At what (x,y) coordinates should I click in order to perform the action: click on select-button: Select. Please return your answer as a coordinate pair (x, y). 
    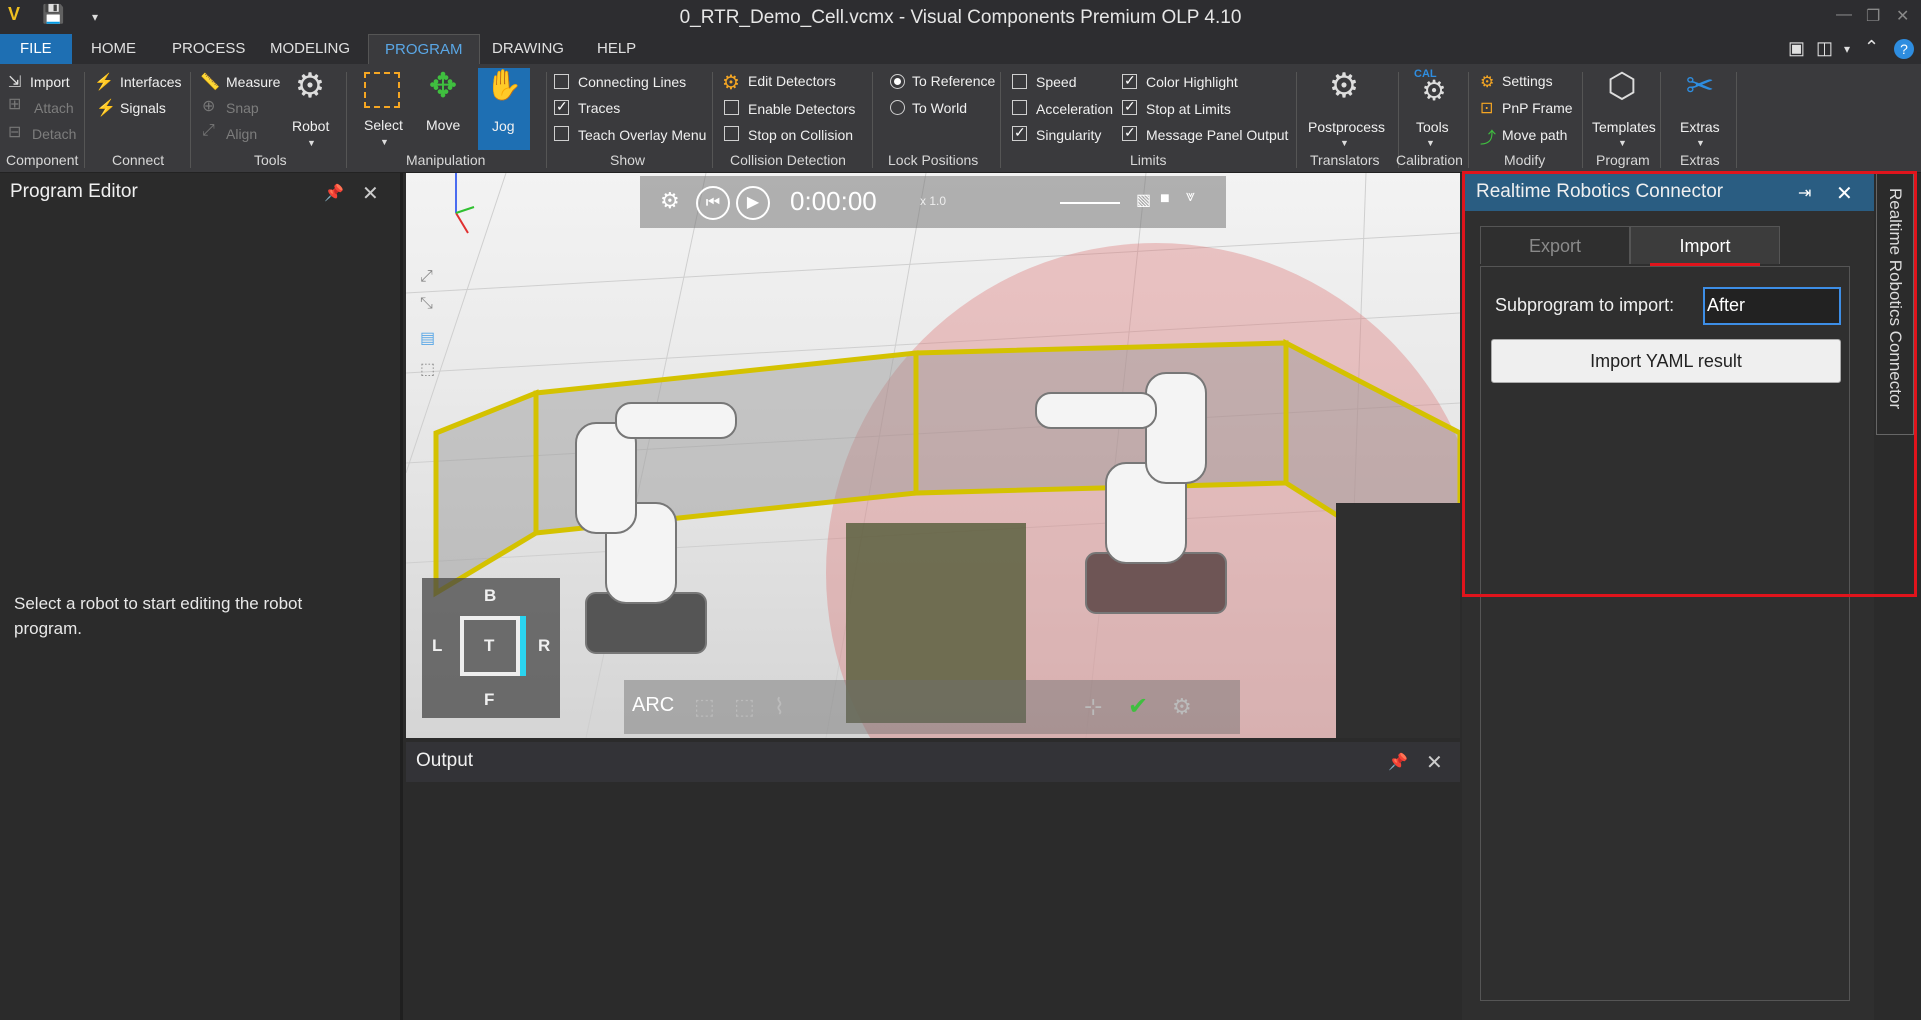
    Looking at the image, I should click on (383, 125).